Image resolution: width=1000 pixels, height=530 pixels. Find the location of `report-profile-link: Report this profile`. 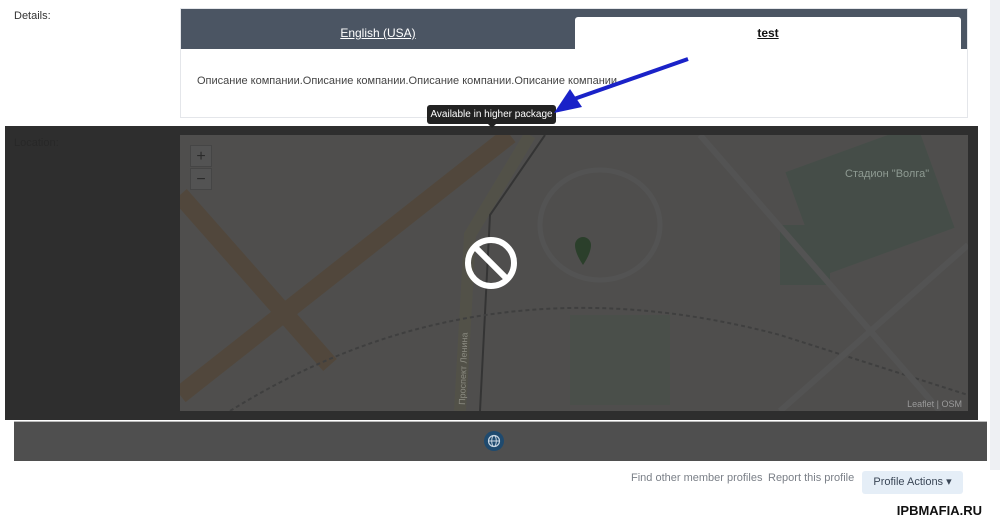

report-profile-link: Report this profile is located at coordinates (811, 478).